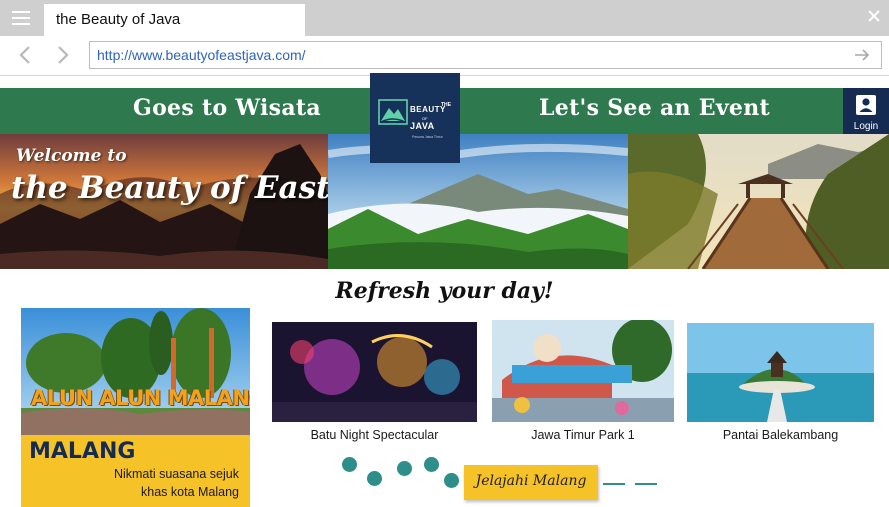 The height and width of the screenshot is (507, 889). I want to click on hero-title: the Beauty of East Java, so click(169, 188).